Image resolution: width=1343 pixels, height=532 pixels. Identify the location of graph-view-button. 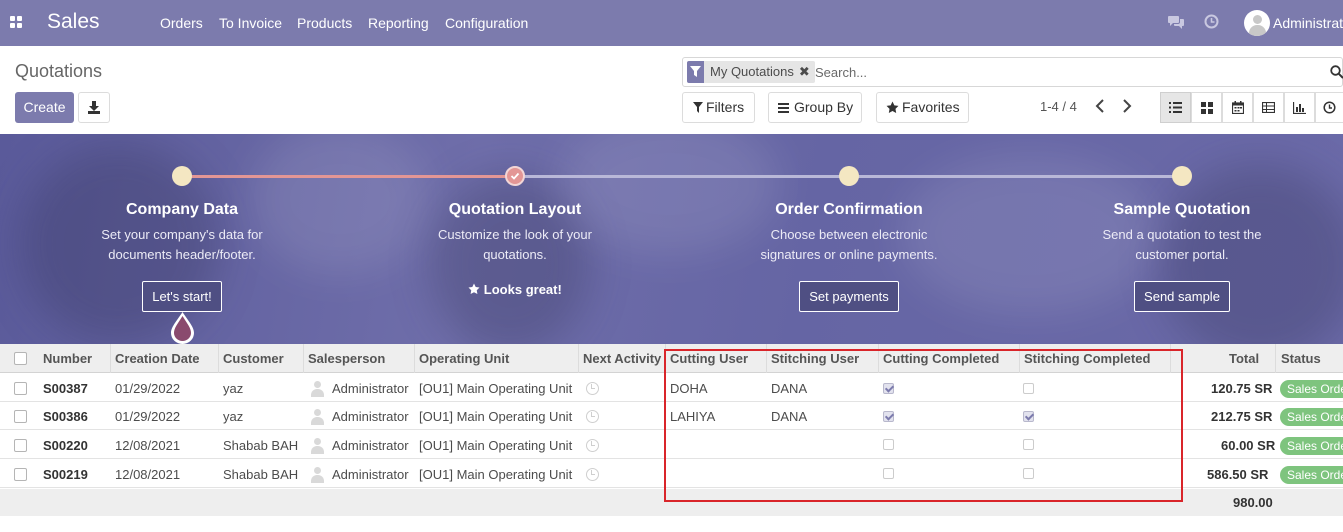
(1299, 107).